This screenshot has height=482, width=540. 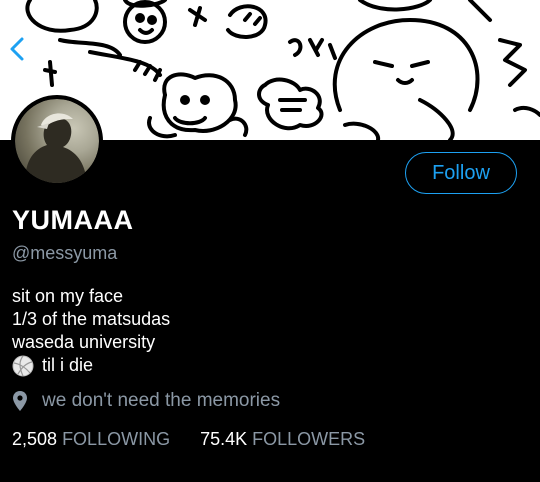 I want to click on following-count: 2,508, so click(x=35, y=439).